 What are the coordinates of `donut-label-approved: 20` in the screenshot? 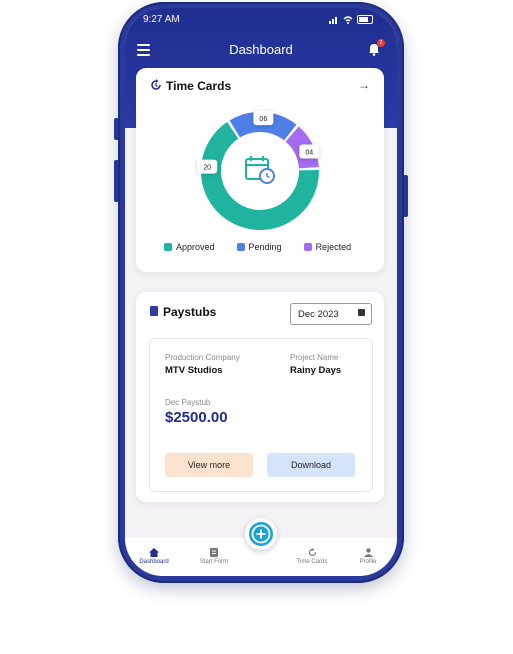 It's located at (207, 166).